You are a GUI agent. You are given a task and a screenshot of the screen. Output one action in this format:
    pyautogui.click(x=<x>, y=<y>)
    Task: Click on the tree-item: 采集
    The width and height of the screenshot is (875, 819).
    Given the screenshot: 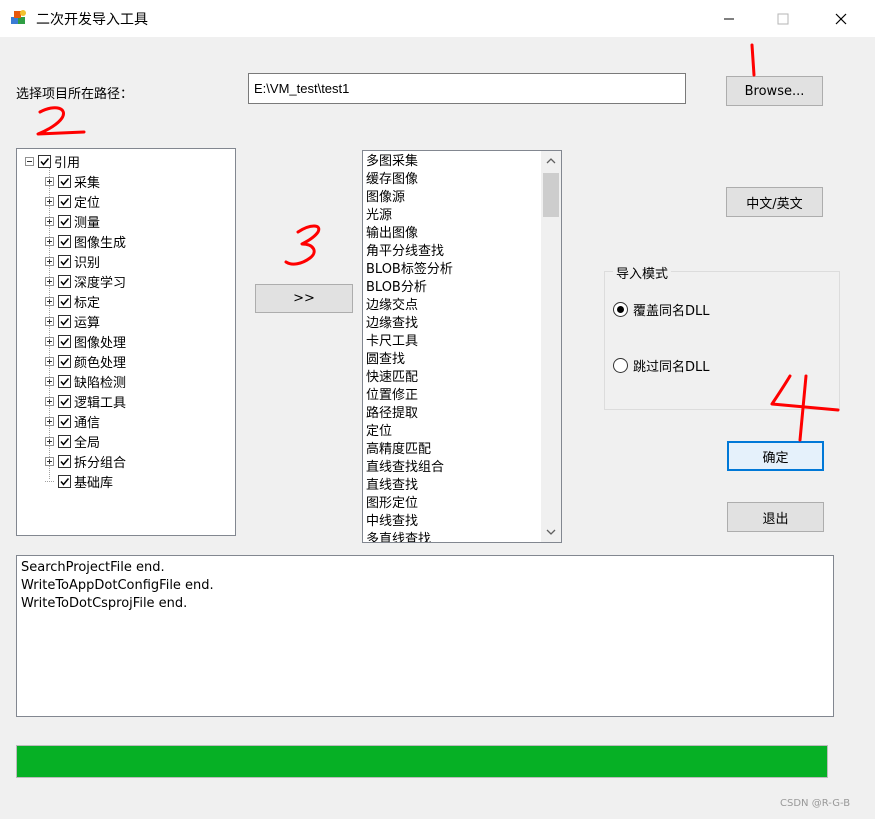 What is the action you would take?
    pyautogui.click(x=72, y=181)
    